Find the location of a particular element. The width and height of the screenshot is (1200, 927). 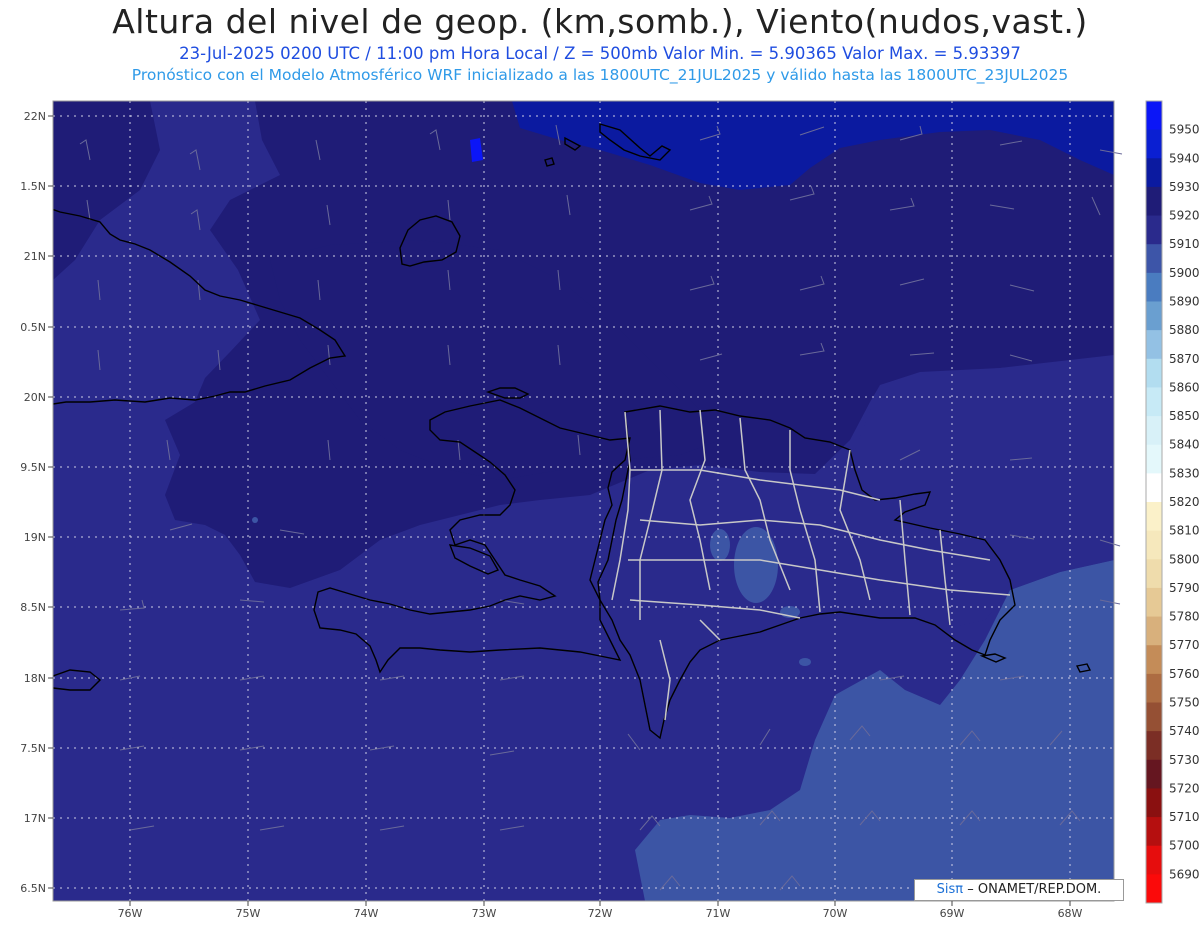

colorbar-label: 5710 is located at coordinates (1184, 817).